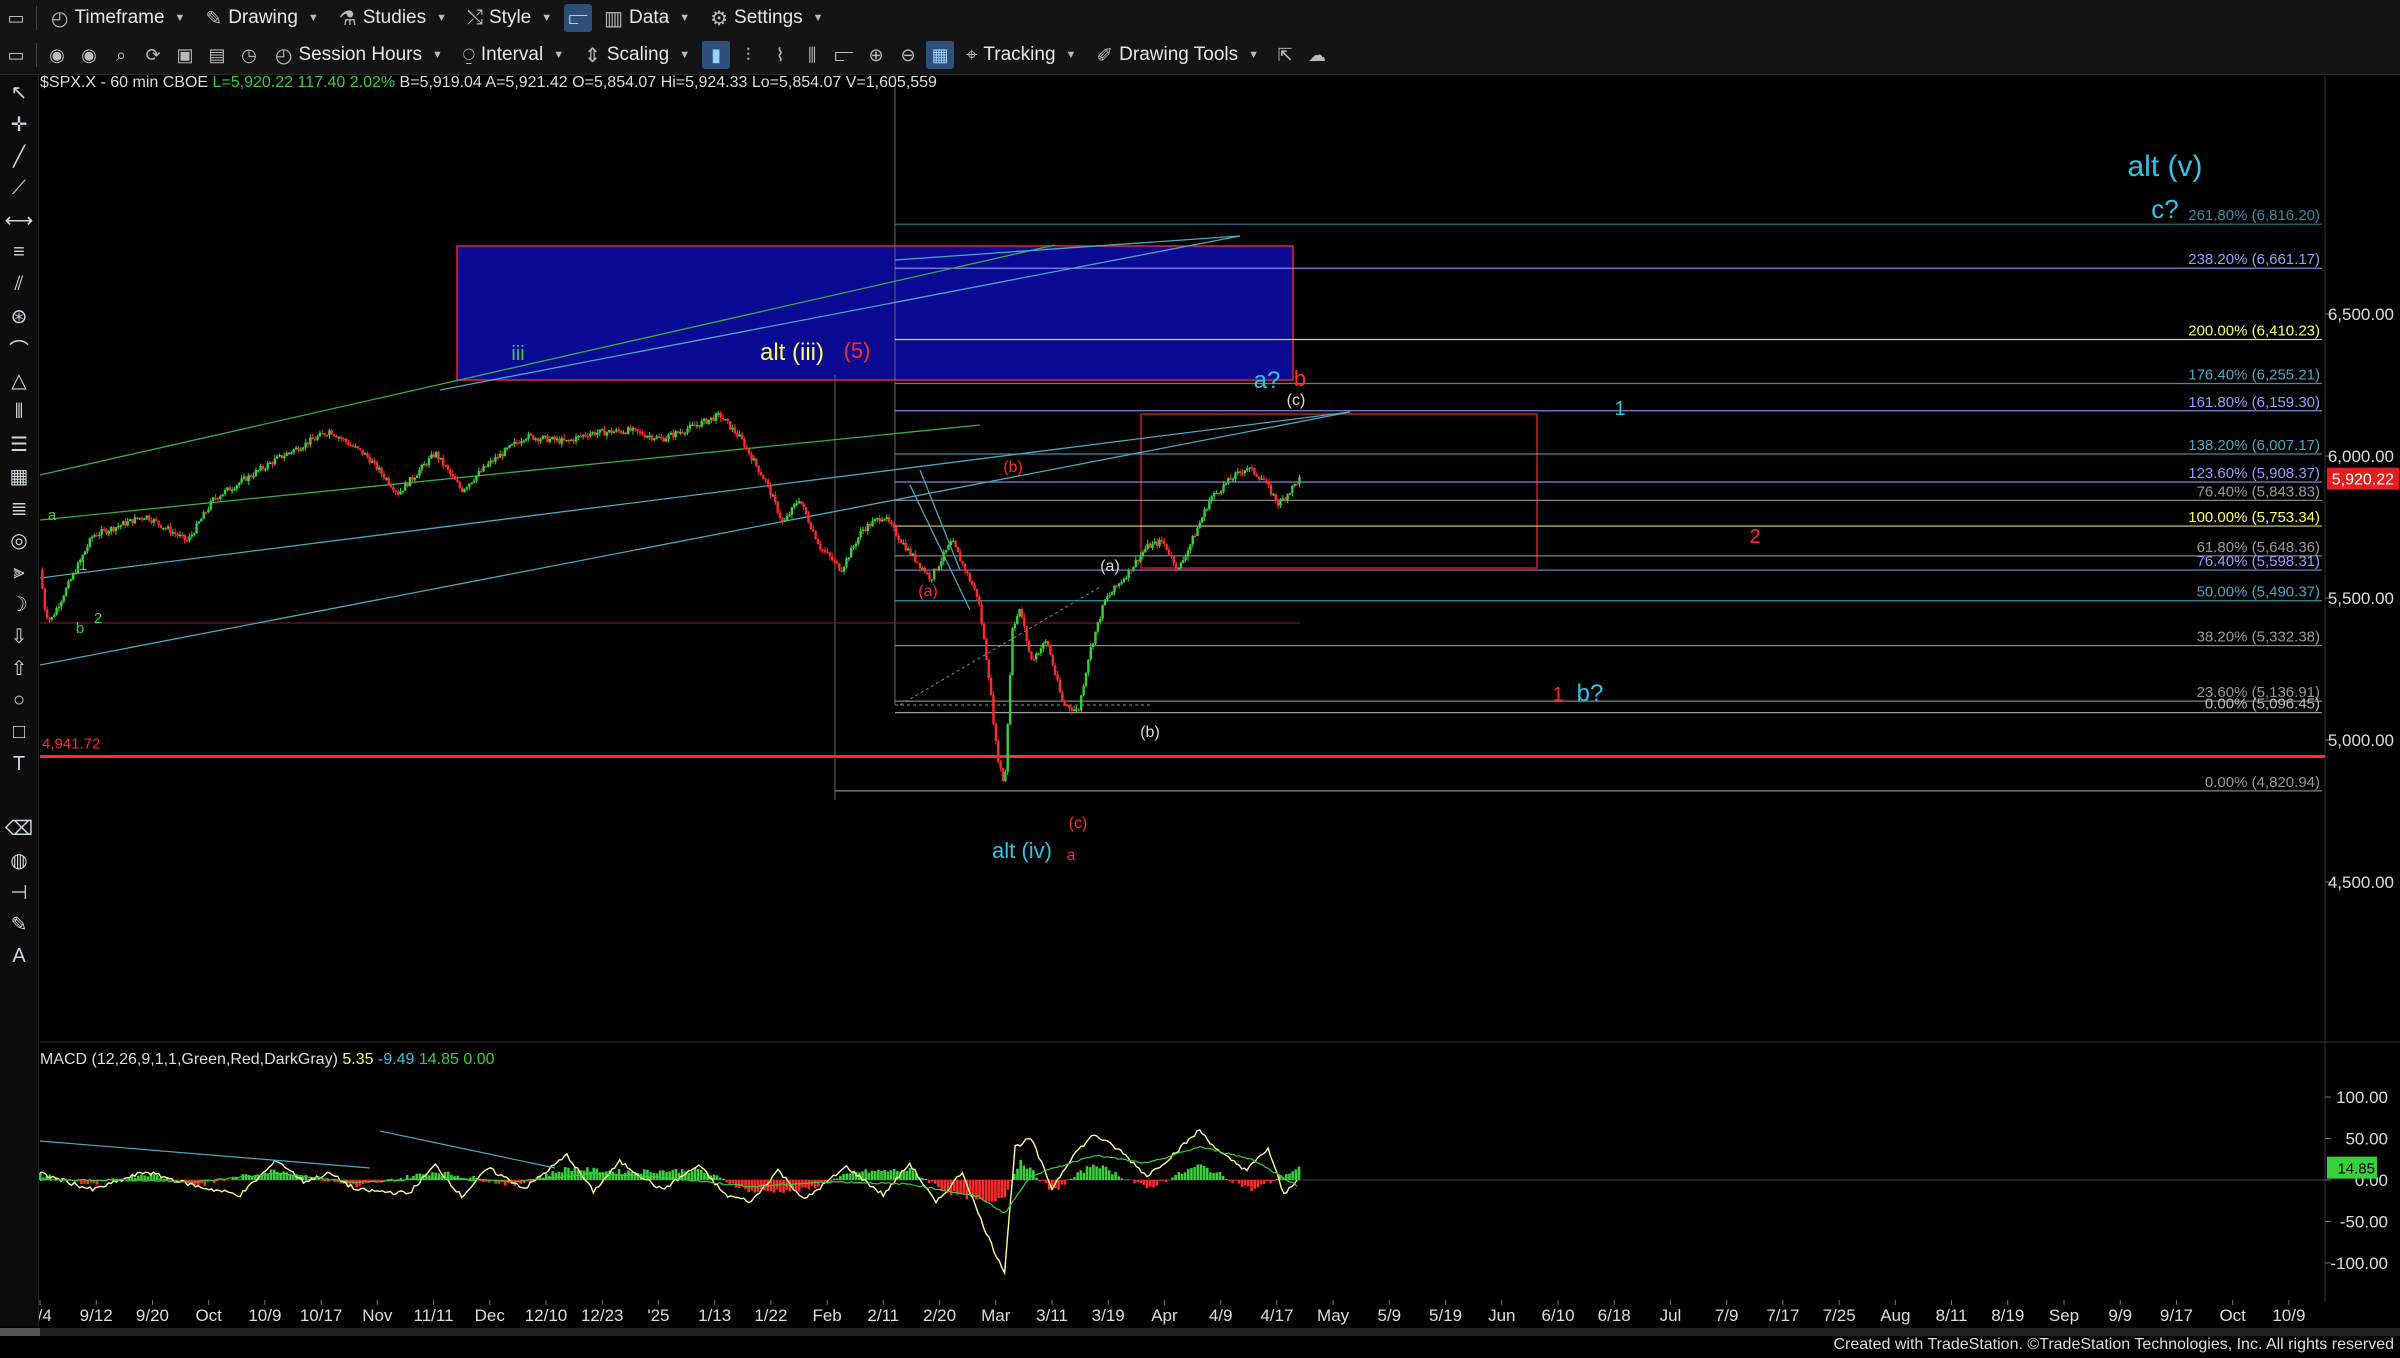 Image resolution: width=2400 pixels, height=1358 pixels. I want to click on window-icon: ▭, so click(16, 55).